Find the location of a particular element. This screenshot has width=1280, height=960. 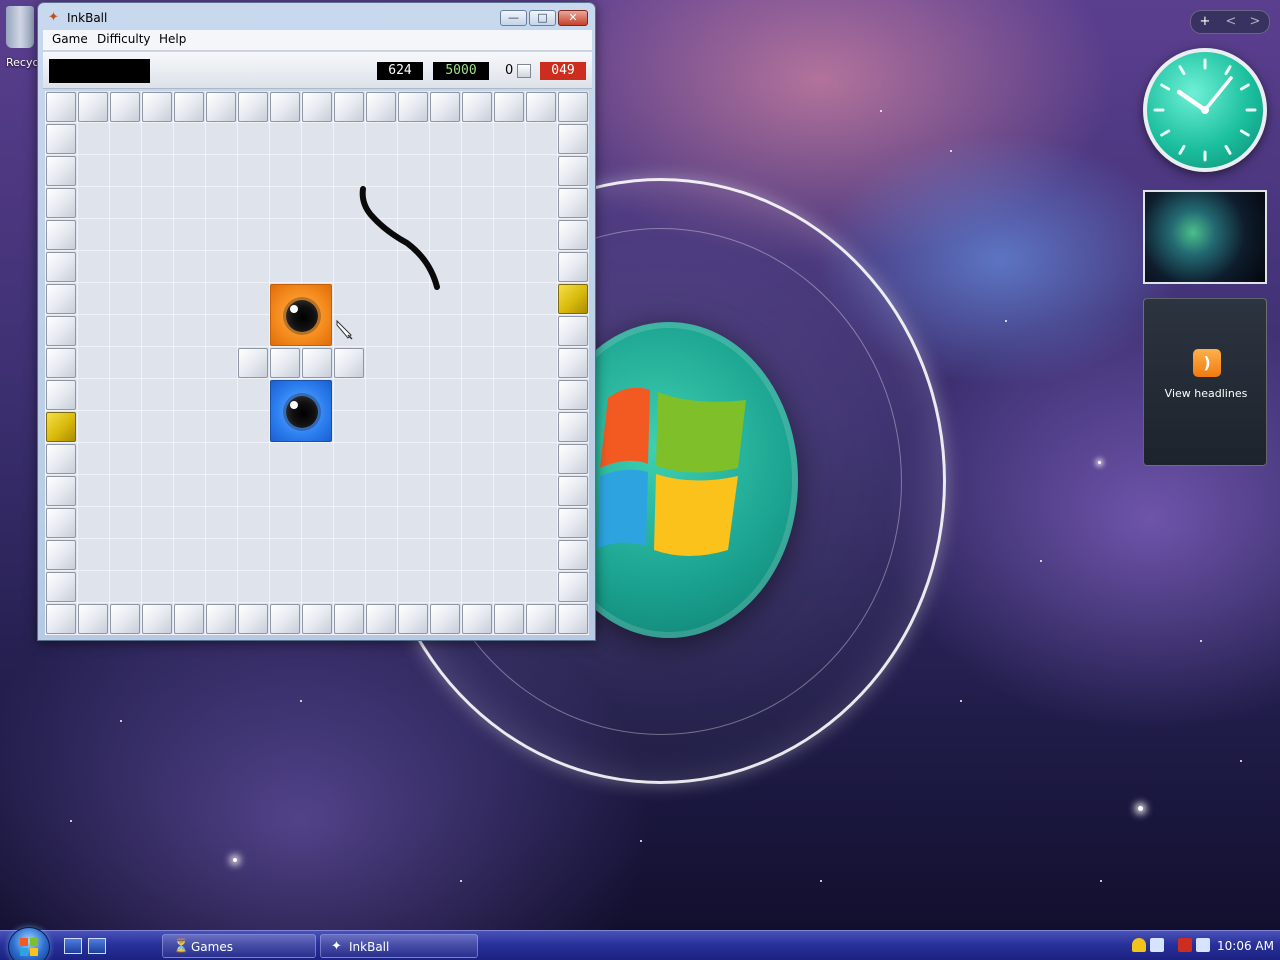

games-icon: ⏳ is located at coordinates (181, 946).